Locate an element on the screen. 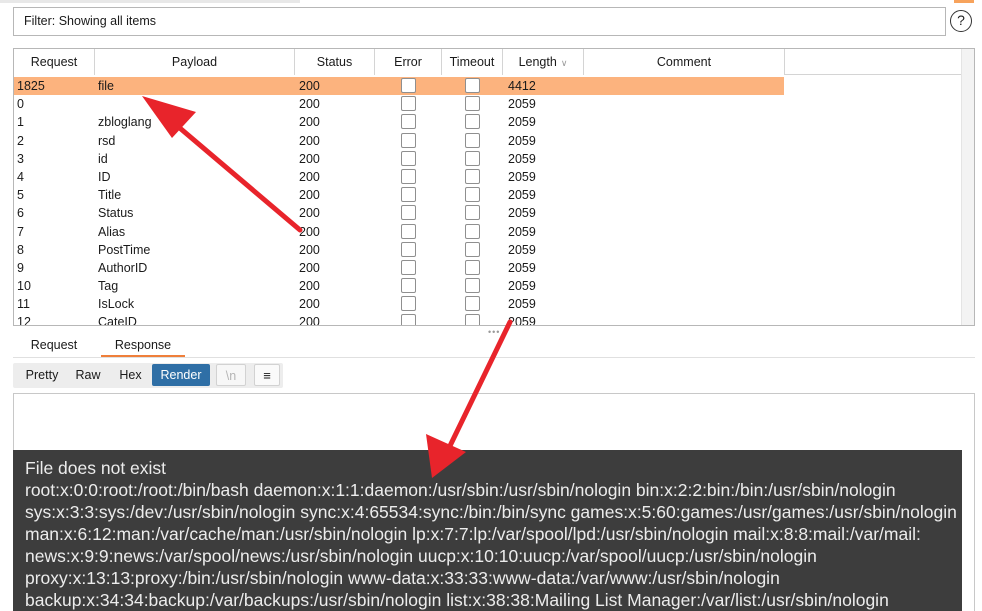  column-header-comment: Comment is located at coordinates (684, 62).